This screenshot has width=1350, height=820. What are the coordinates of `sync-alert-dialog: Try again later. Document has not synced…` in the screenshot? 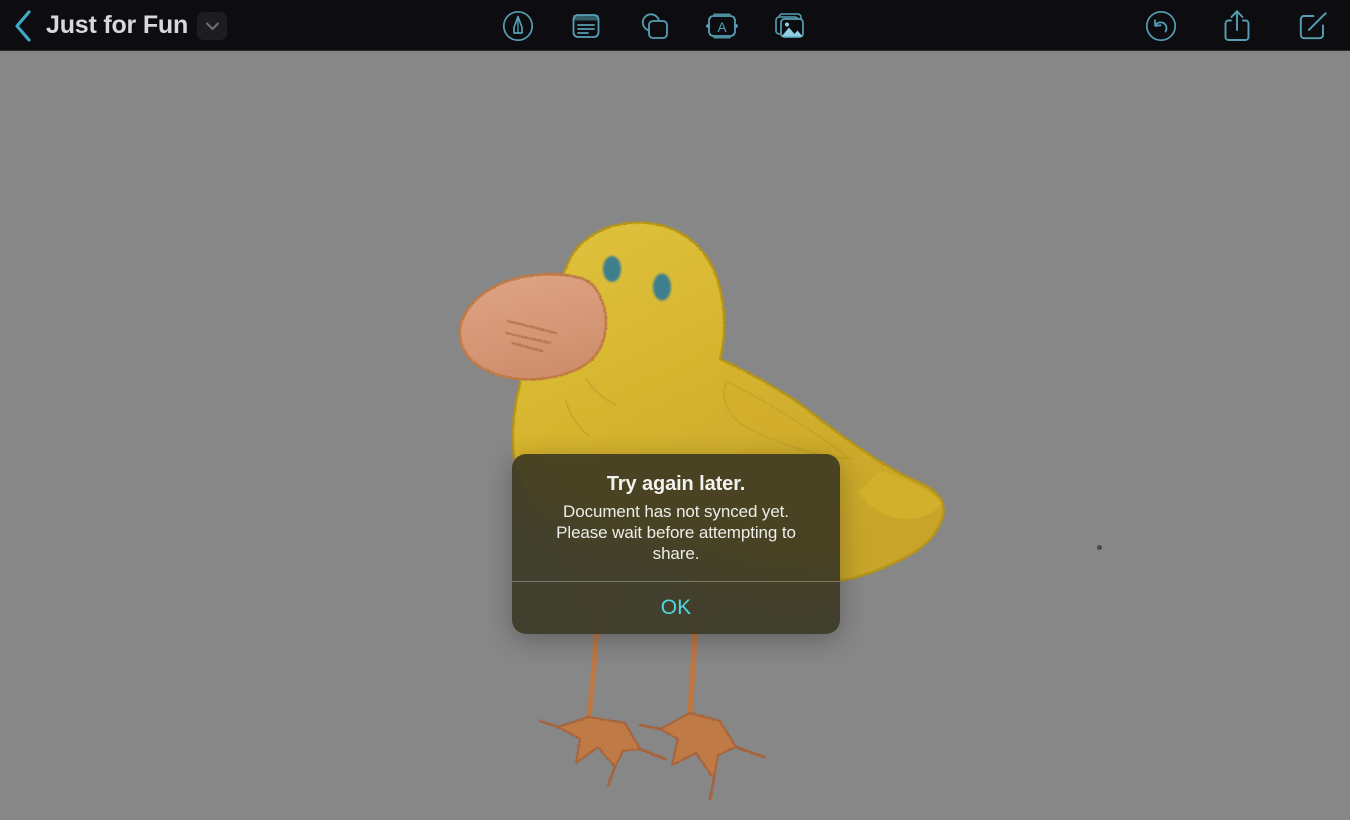 It's located at (676, 544).